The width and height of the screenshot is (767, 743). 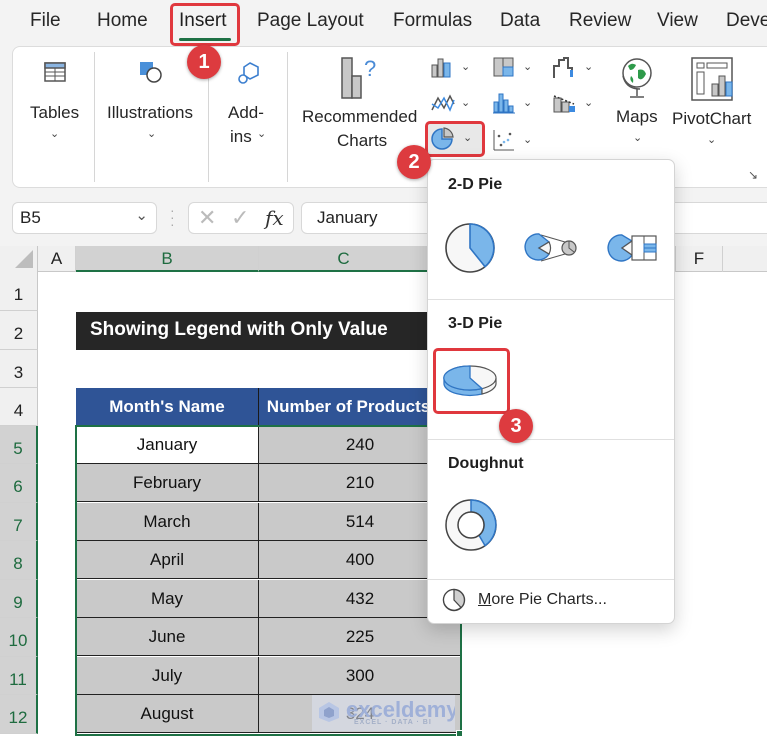 What do you see at coordinates (172, 217) in the screenshot?
I see `grip-icon: · · ·` at bounding box center [172, 217].